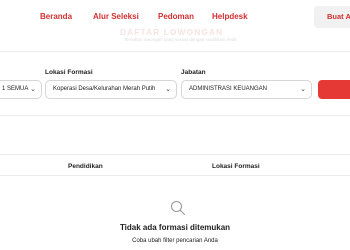  I want to click on empty-state-hint: Coba ubah filter pencarian Anda, so click(175, 241).